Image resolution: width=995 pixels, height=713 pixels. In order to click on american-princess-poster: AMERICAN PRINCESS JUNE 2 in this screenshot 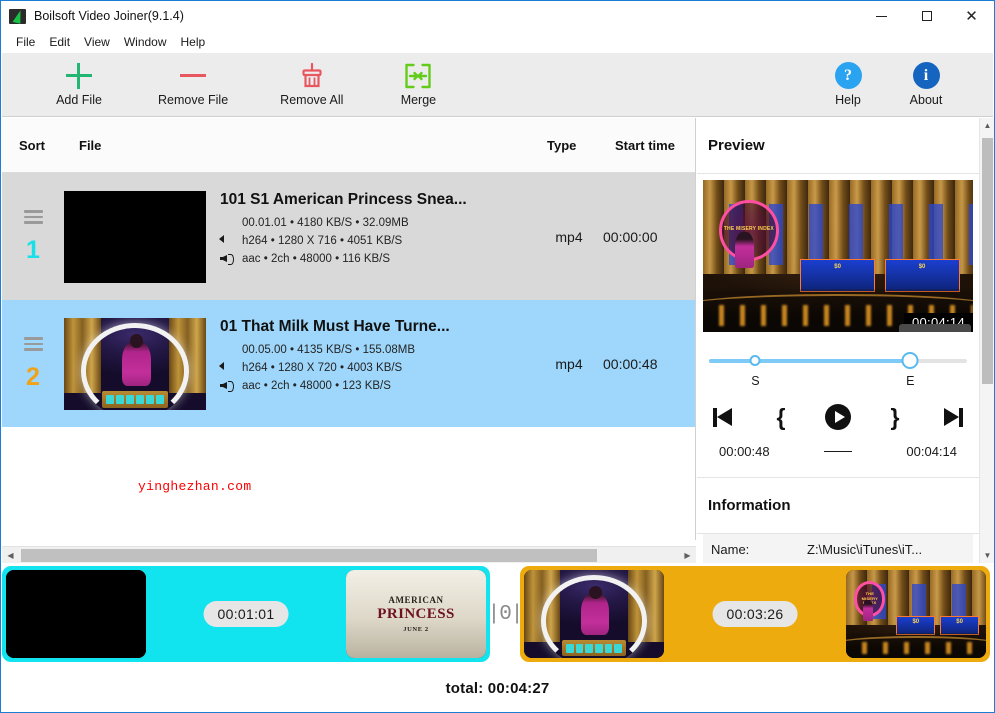, I will do `click(416, 614)`.